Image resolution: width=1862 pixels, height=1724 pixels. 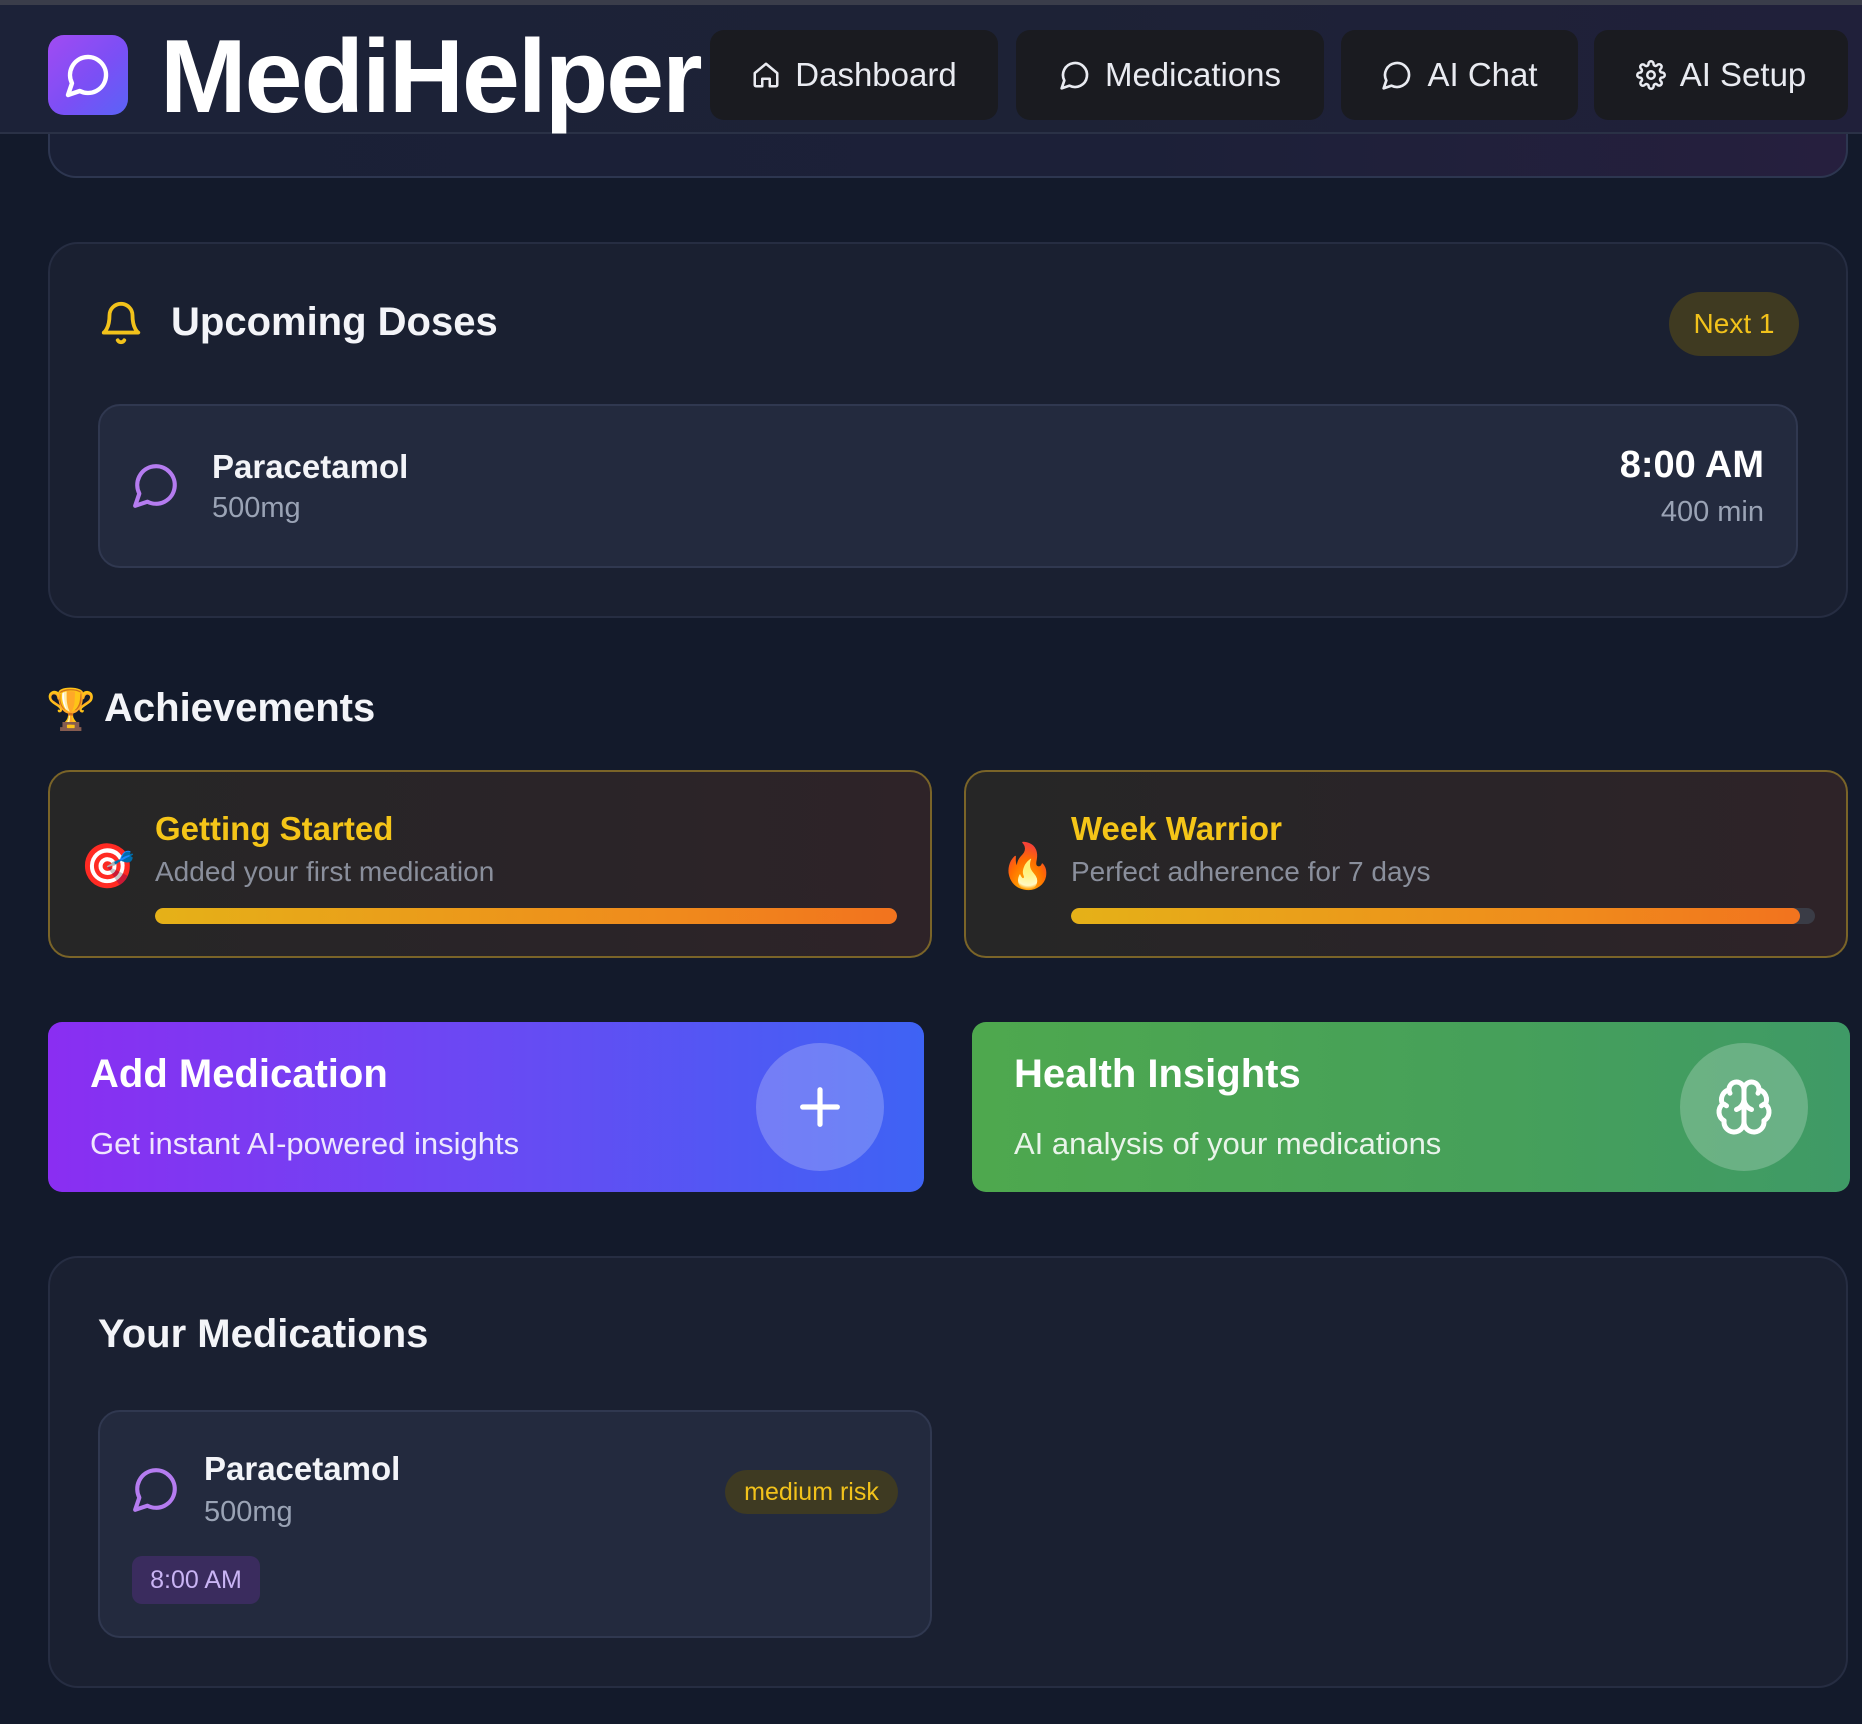 What do you see at coordinates (1228, 1143) in the screenshot?
I see `health-insights-description: AI analysis of your medications` at bounding box center [1228, 1143].